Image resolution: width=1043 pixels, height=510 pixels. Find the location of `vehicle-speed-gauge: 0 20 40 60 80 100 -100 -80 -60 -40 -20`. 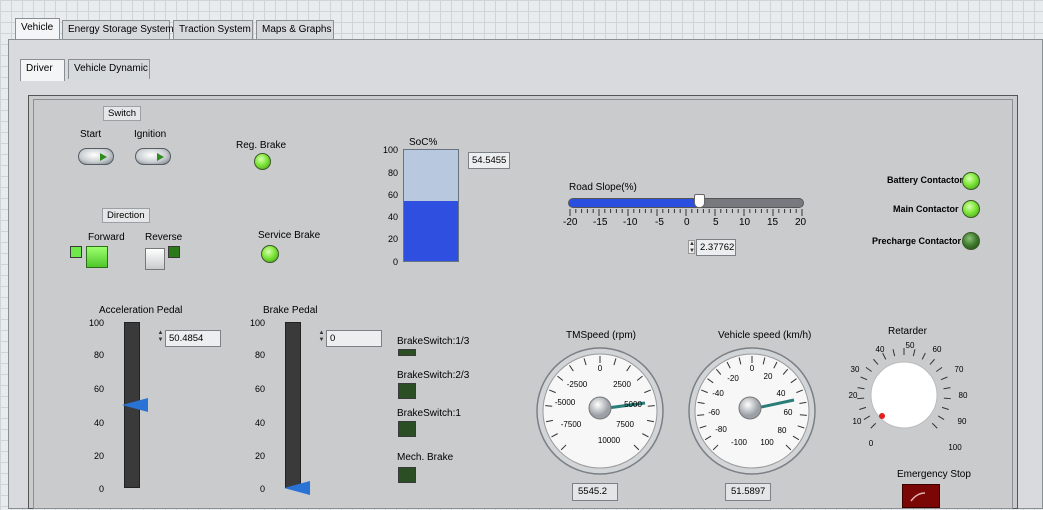

vehicle-speed-gauge: 0 20 40 60 80 100 -100 -80 -60 -40 -20 is located at coordinates (752, 411).